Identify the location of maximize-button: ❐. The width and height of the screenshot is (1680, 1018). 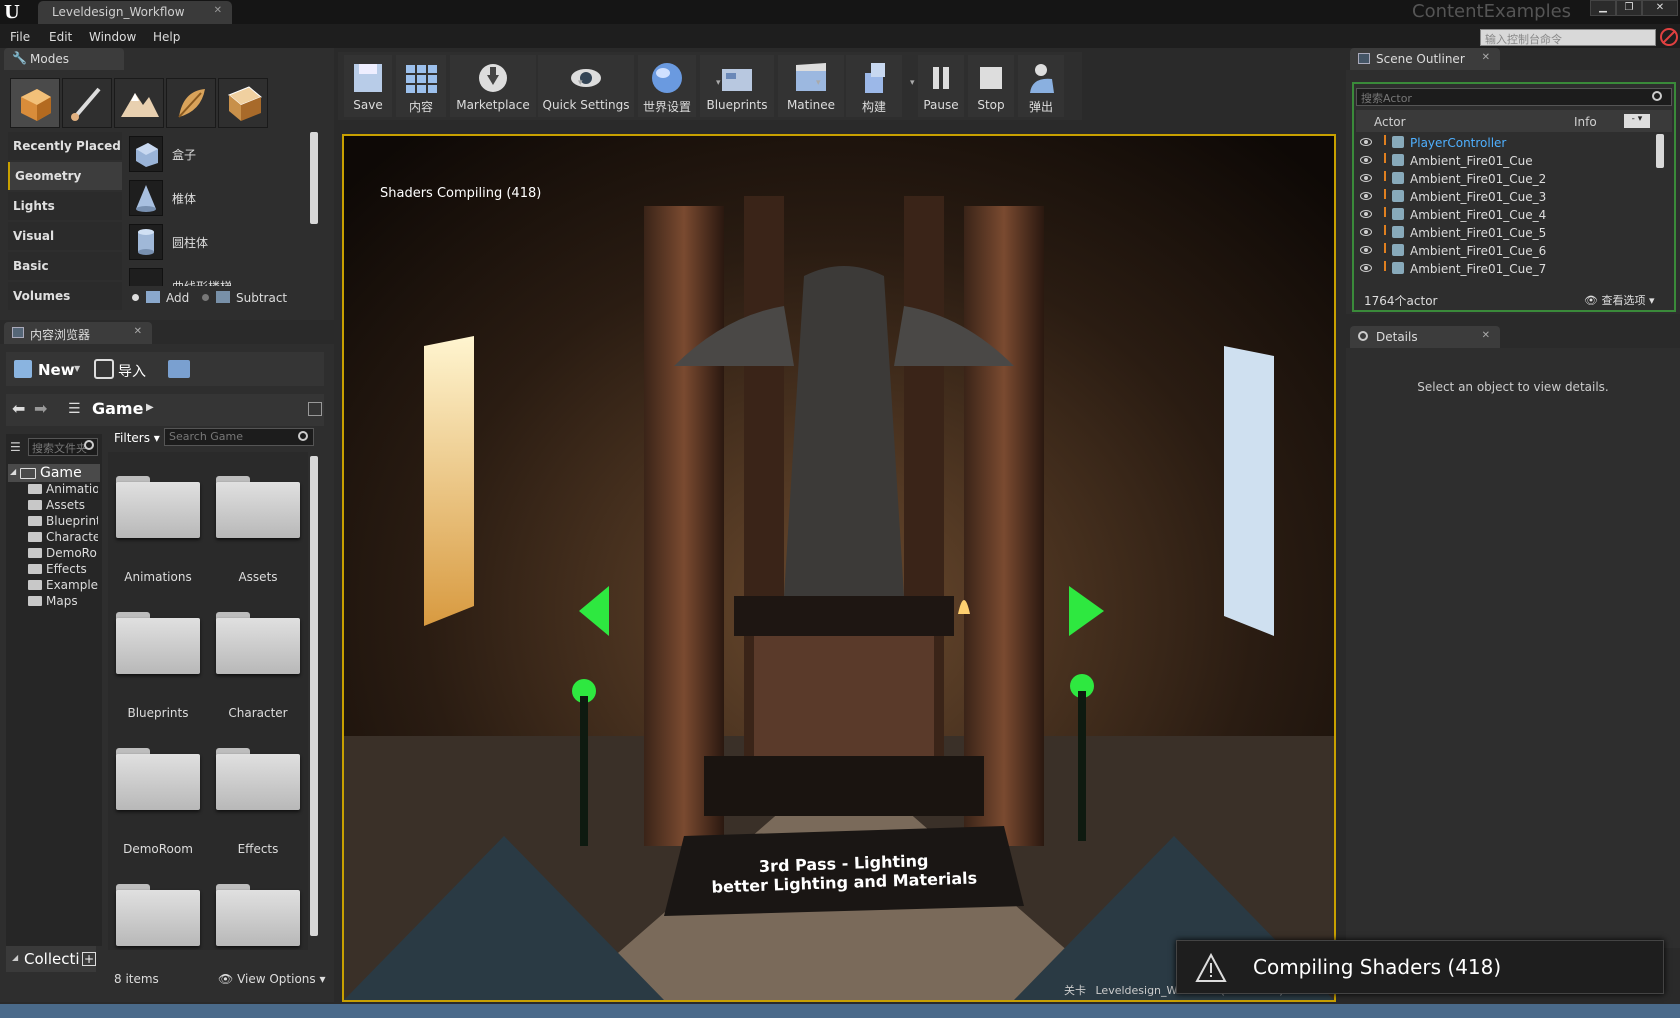
(1629, 8).